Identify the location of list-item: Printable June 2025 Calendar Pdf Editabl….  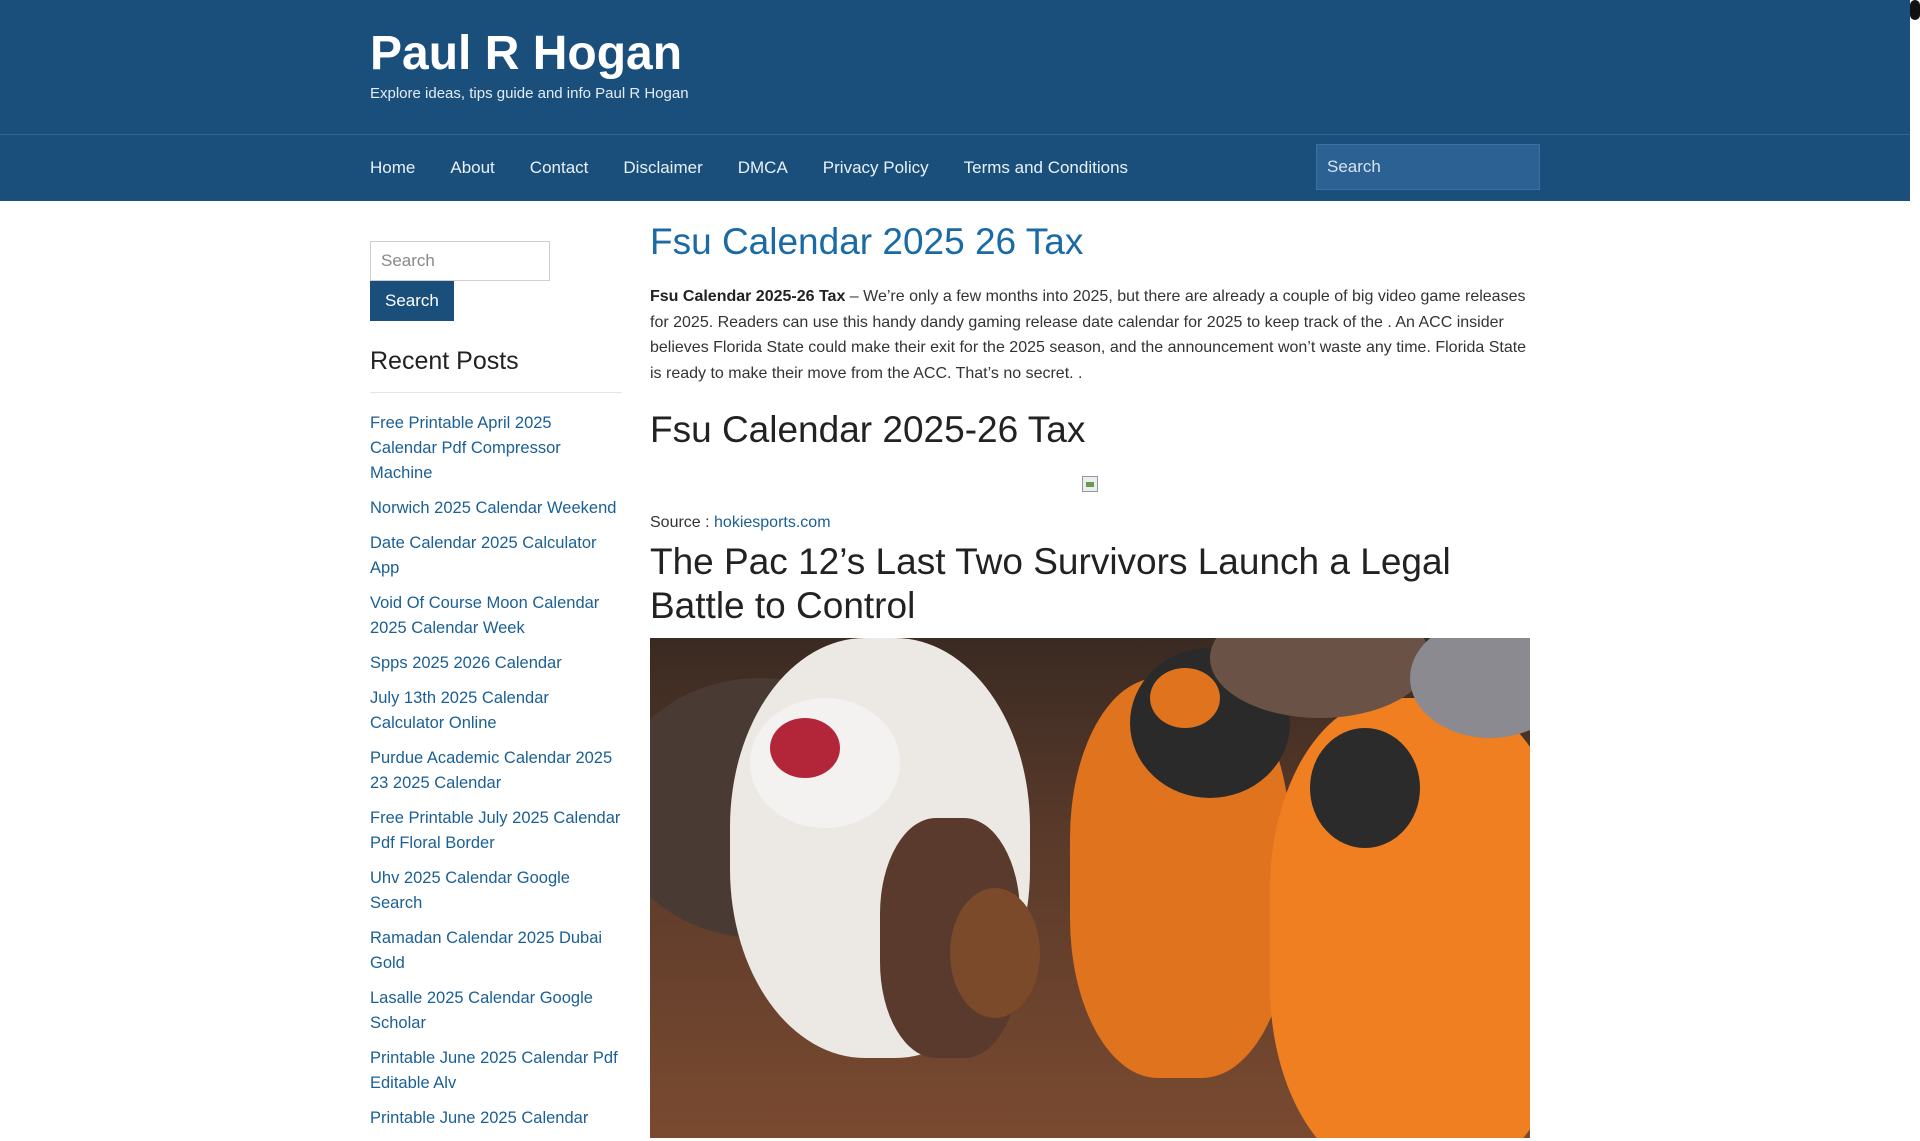
(496, 1071).